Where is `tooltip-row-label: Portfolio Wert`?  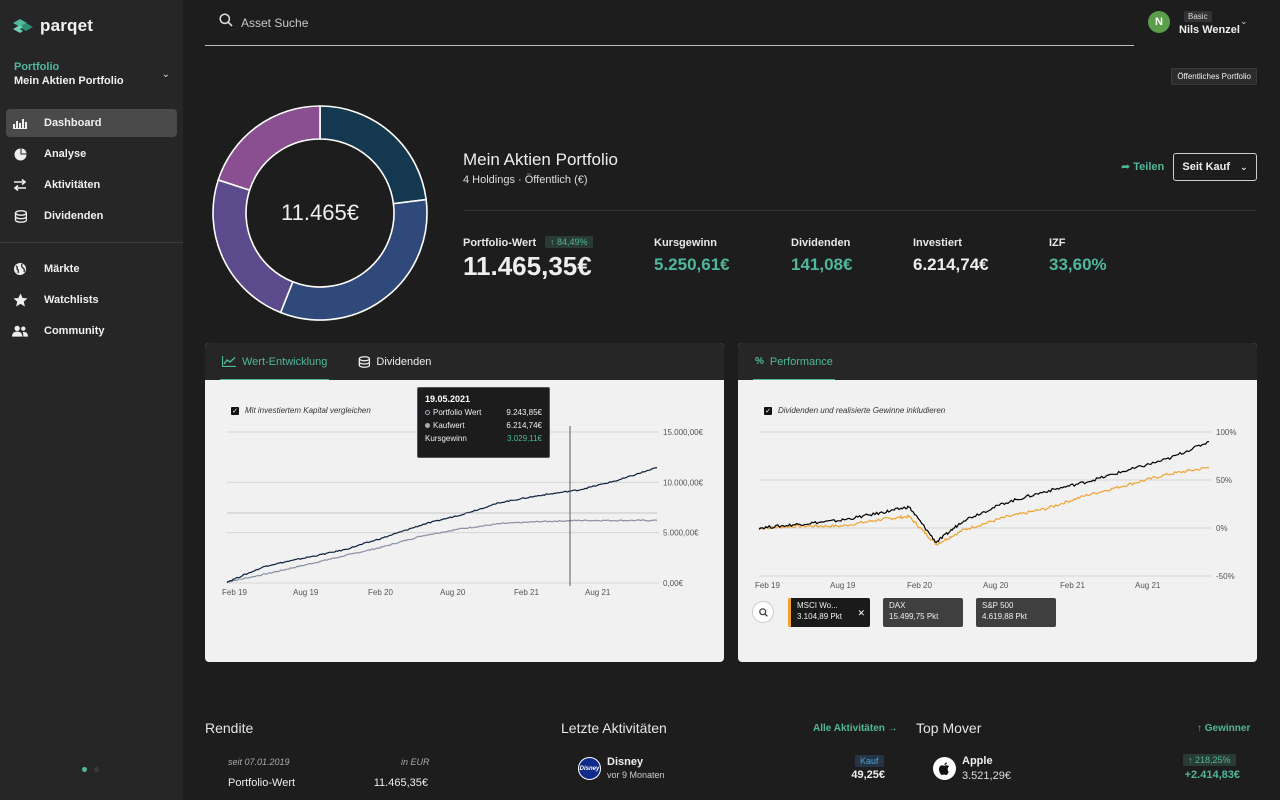 tooltip-row-label: Portfolio Wert is located at coordinates (457, 412).